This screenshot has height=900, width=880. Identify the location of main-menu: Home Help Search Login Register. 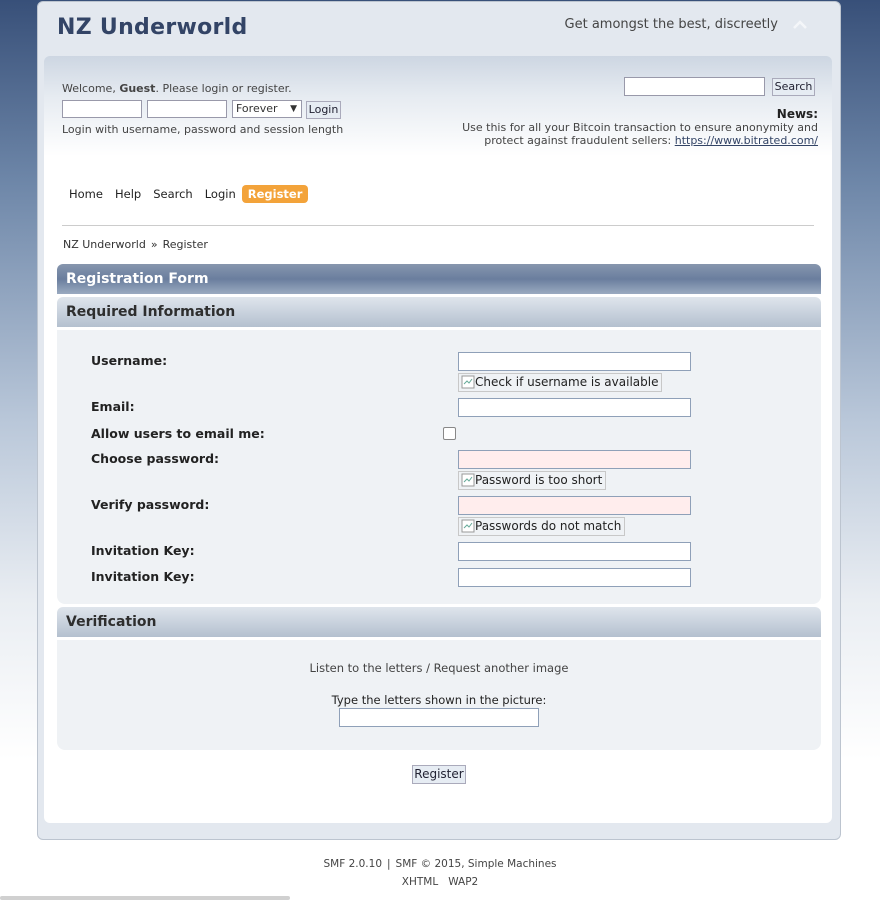
(186, 194).